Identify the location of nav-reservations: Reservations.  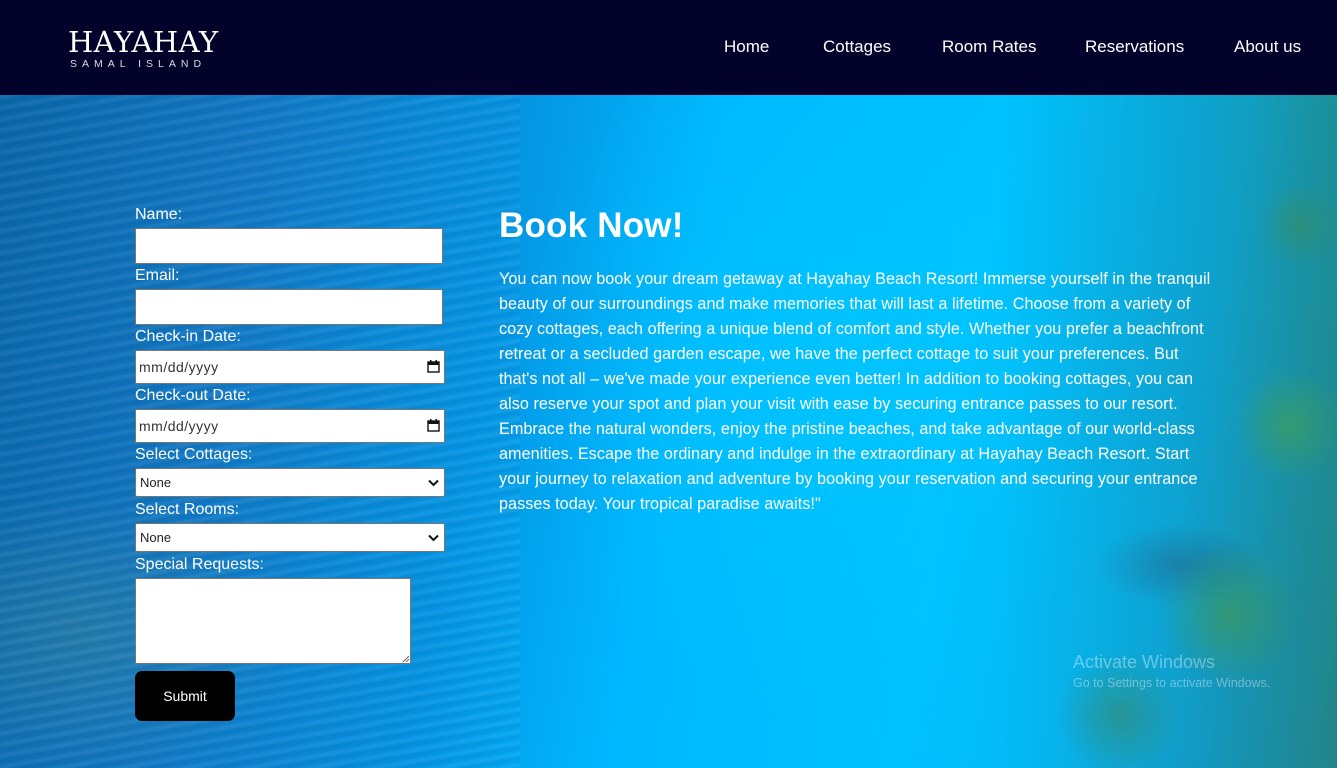
(1134, 47).